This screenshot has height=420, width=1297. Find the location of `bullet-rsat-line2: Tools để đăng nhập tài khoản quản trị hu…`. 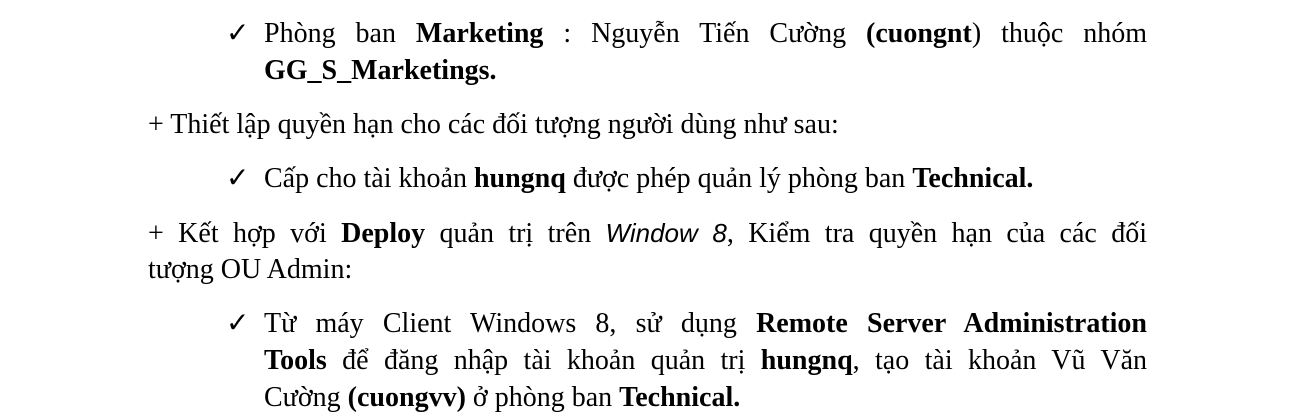

bullet-rsat-line2: Tools để đăng nhập tài khoản quản trị hu… is located at coordinates (705, 360).